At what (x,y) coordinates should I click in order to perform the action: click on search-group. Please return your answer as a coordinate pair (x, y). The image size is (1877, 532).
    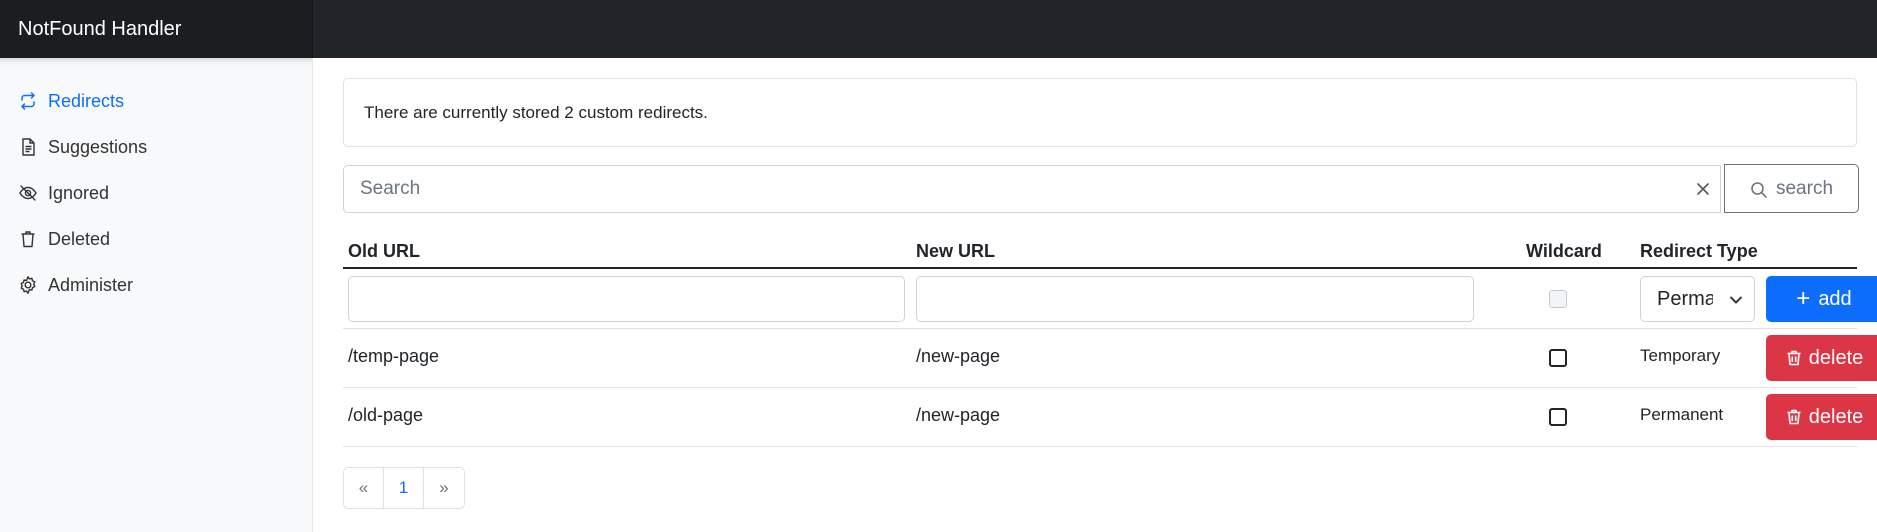
    Looking at the image, I should click on (1032, 189).